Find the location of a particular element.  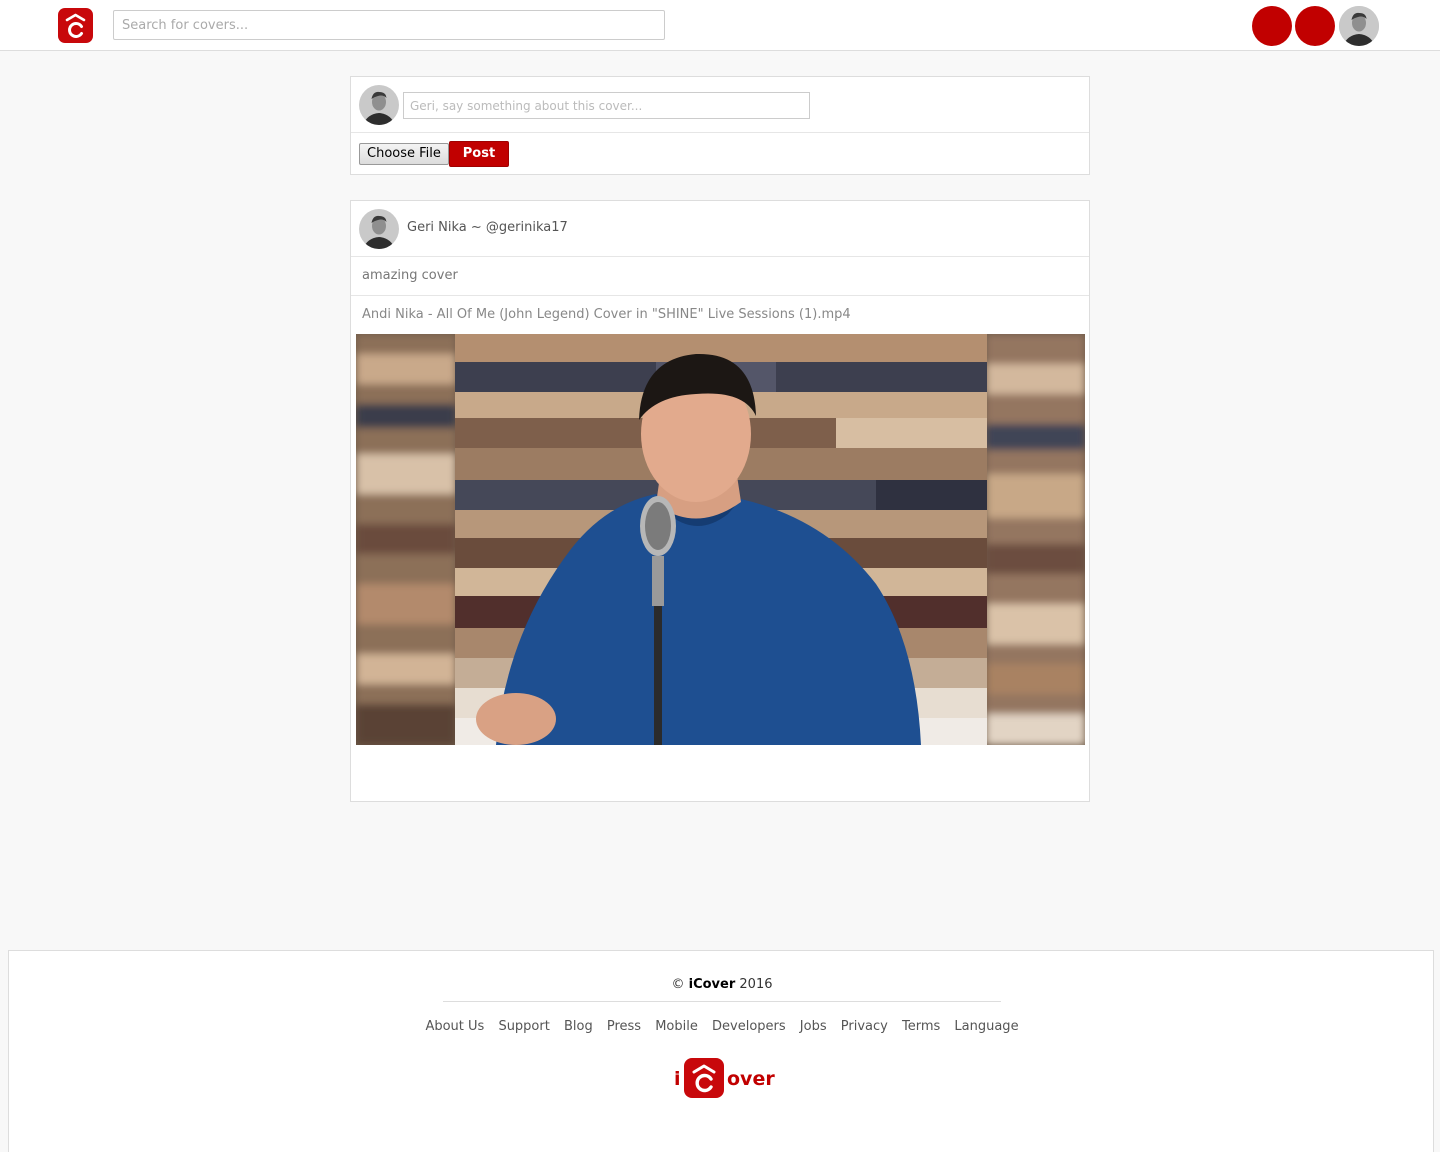

messages-button is located at coordinates (1315, 26).